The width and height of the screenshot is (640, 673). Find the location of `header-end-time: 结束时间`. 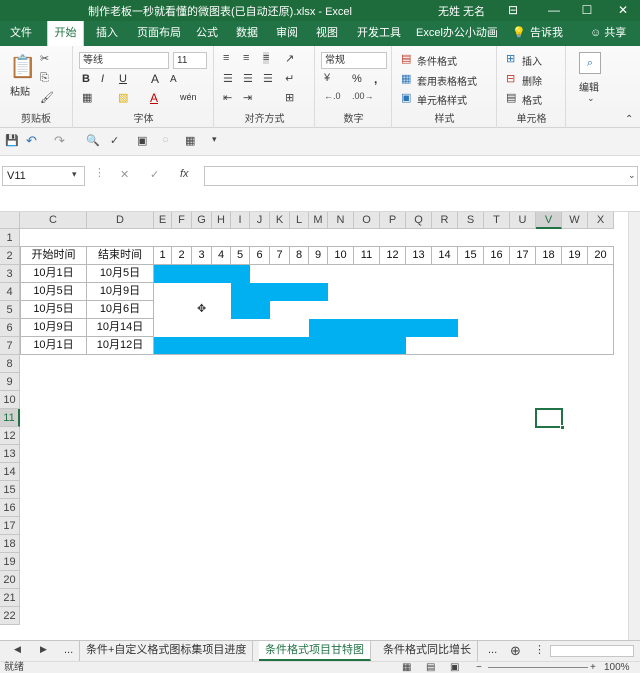

header-end-time: 结束时间 is located at coordinates (120, 256).